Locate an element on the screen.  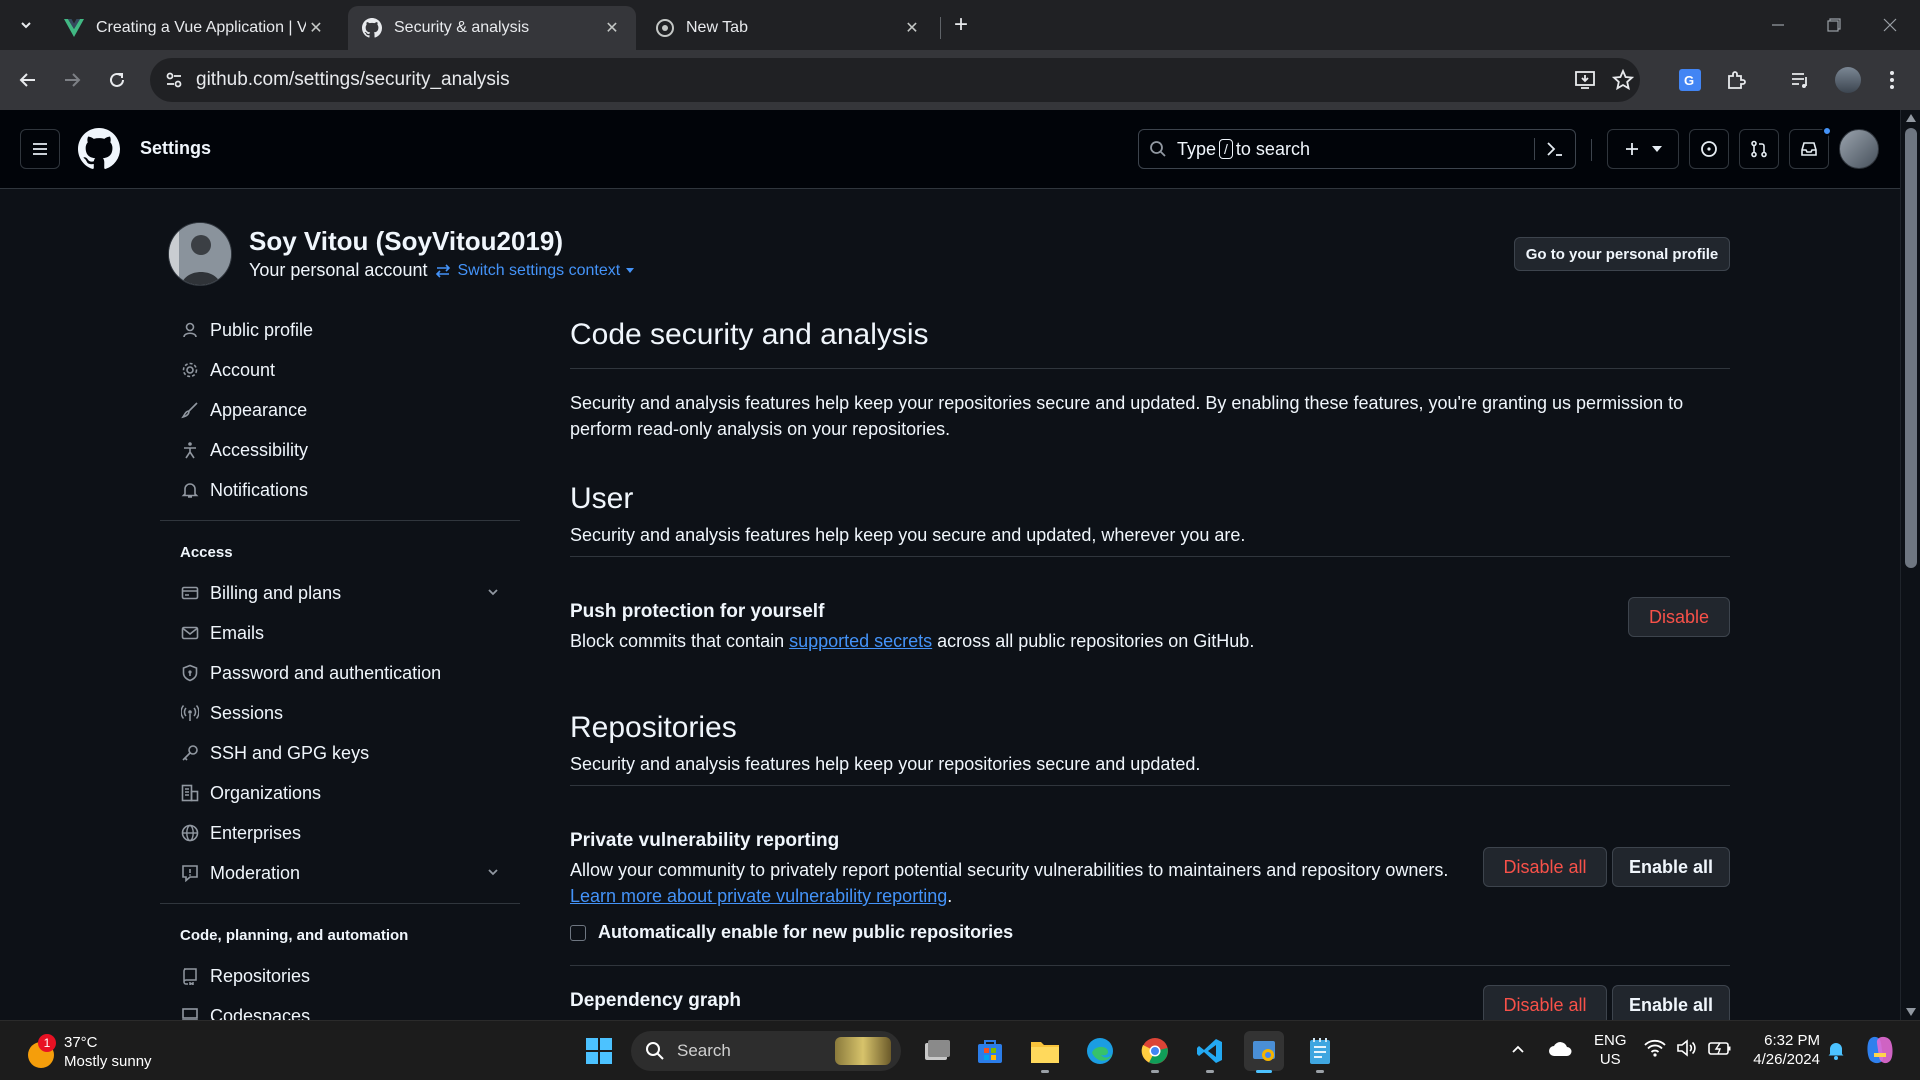
sidebar-item-public-profile: Public profile is located at coordinates (340, 330).